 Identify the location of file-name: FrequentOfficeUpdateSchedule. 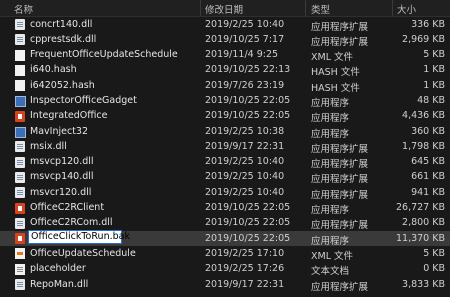
(104, 55).